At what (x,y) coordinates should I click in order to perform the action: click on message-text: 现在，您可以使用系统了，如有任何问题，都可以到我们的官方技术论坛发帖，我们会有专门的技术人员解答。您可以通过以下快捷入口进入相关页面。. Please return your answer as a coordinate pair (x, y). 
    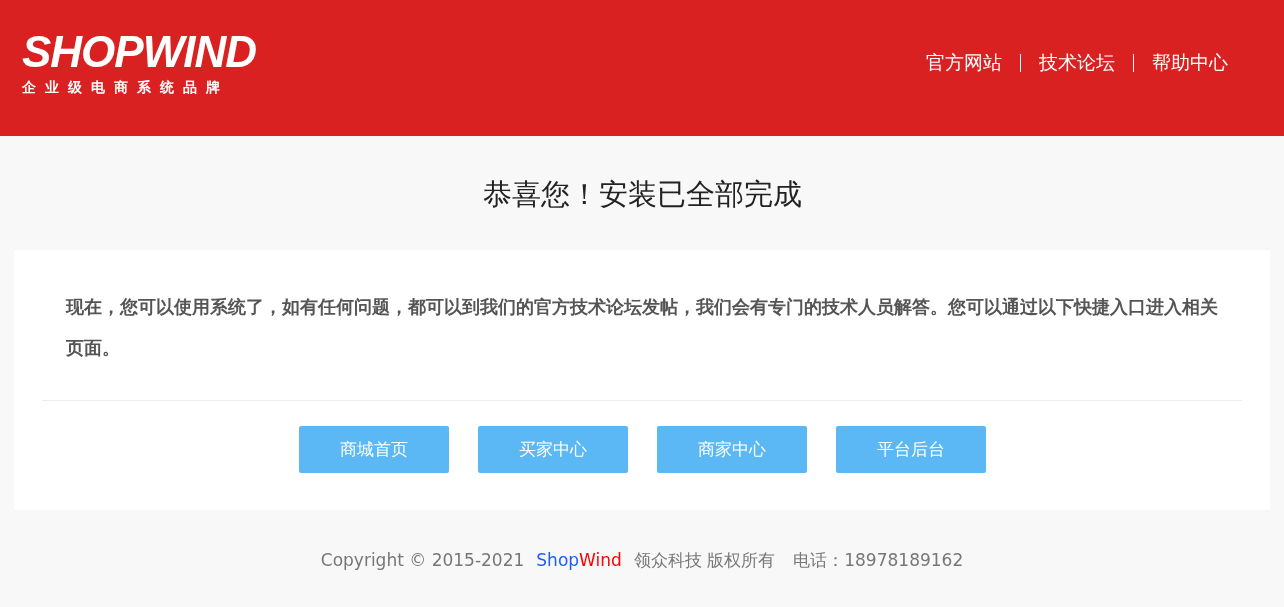
    Looking at the image, I should click on (641, 327).